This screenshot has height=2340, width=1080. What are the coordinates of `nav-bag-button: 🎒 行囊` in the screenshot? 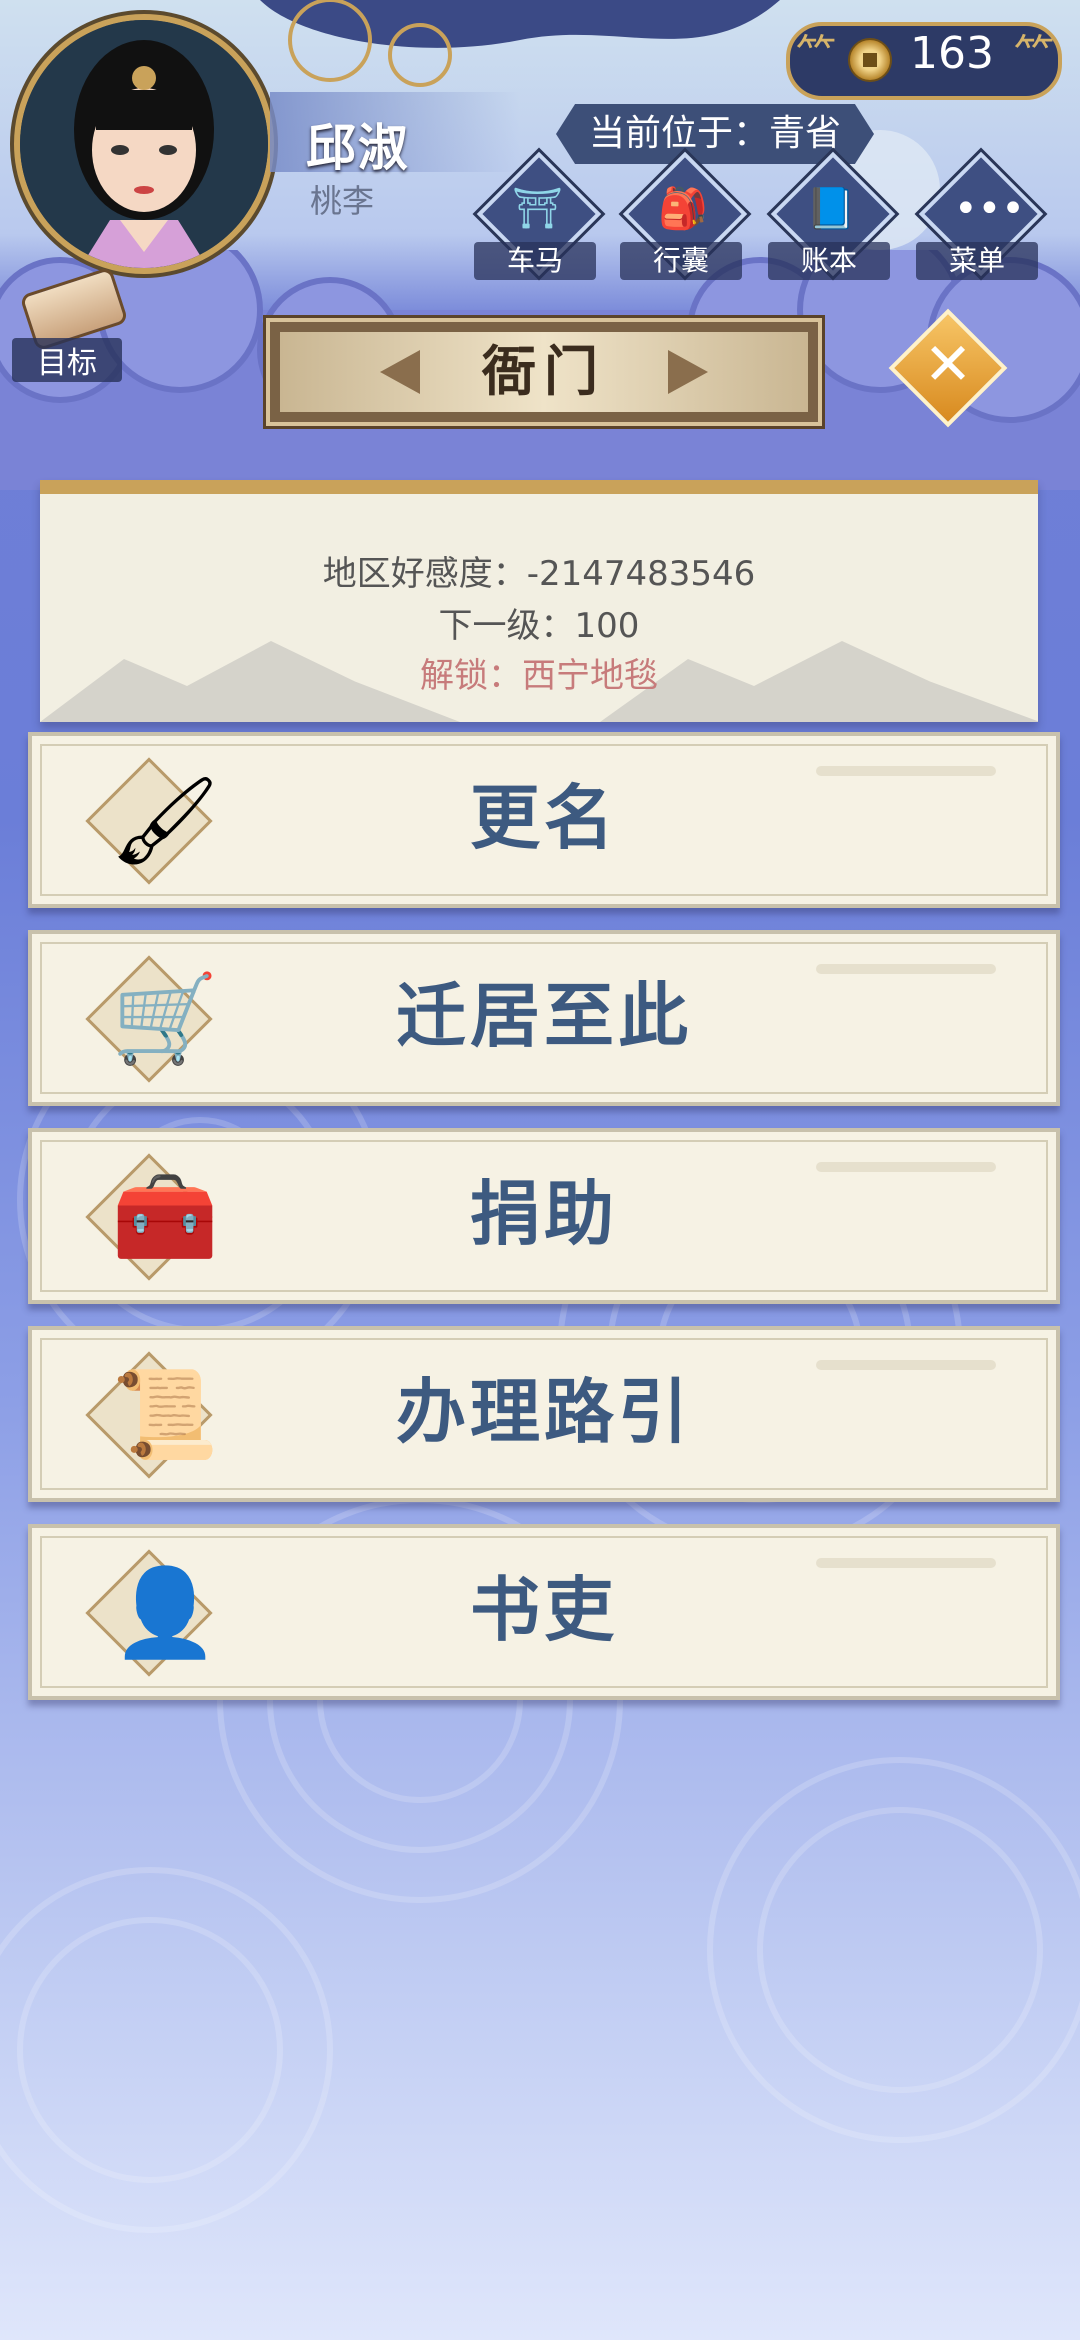 It's located at (684, 216).